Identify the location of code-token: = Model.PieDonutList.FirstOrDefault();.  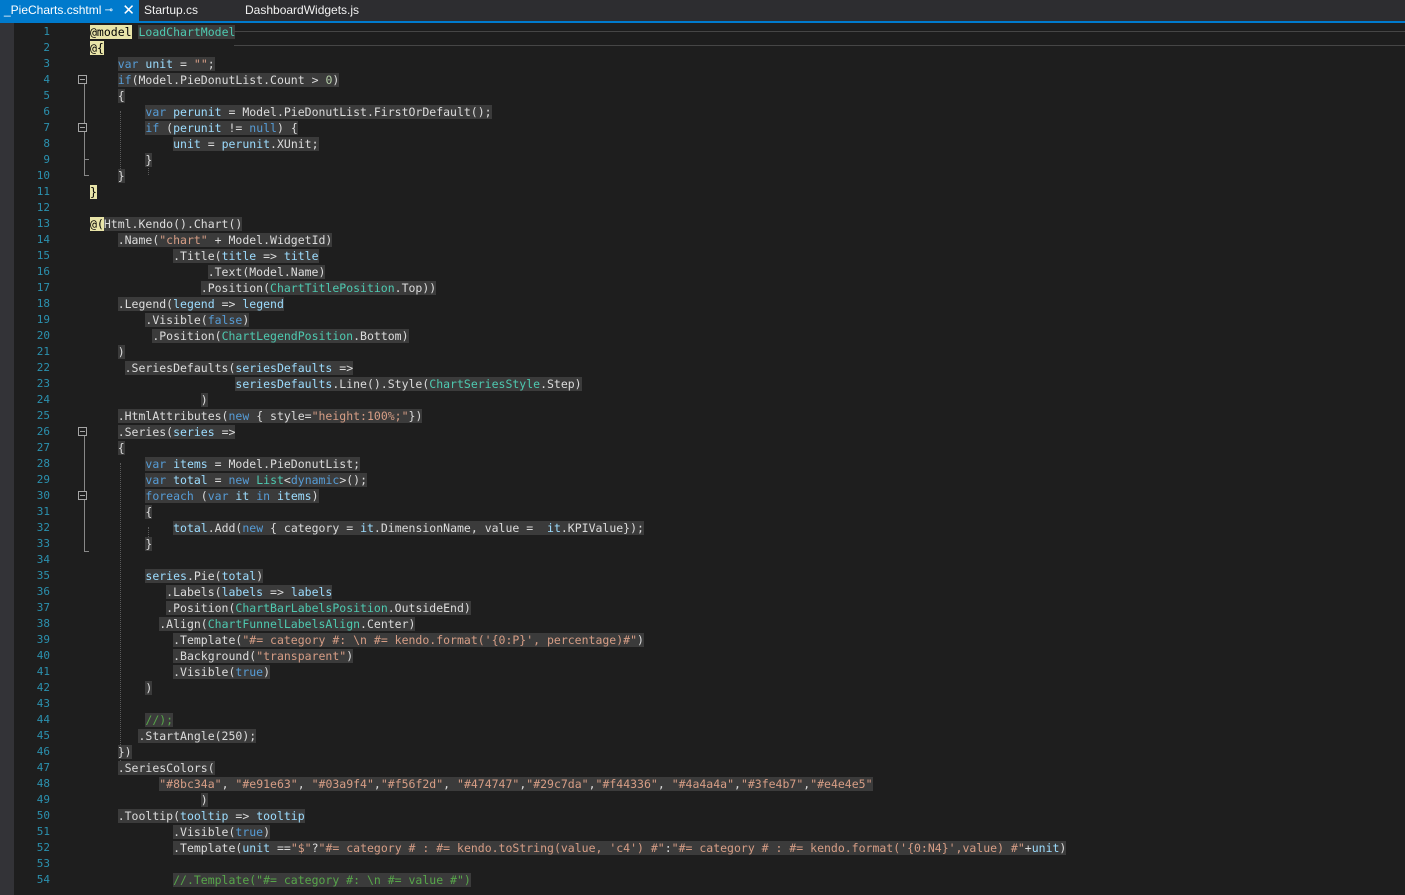
(356, 112).